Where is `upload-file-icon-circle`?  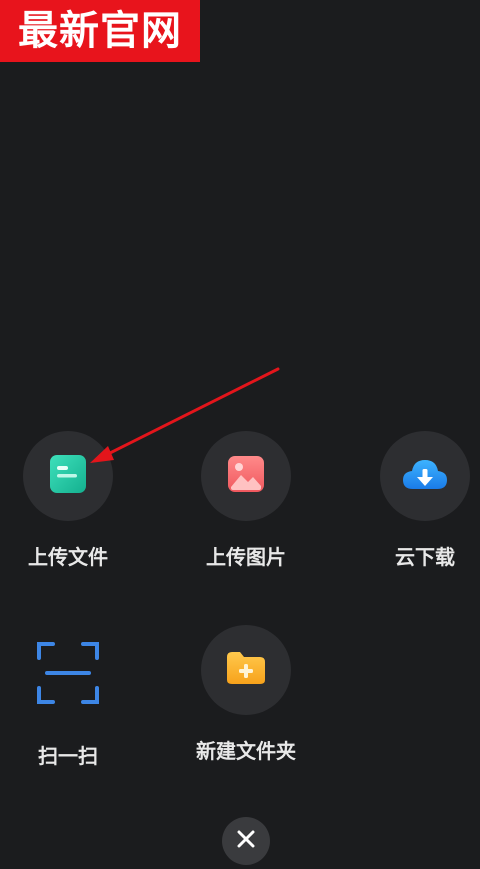
upload-file-icon-circle is located at coordinates (68, 476).